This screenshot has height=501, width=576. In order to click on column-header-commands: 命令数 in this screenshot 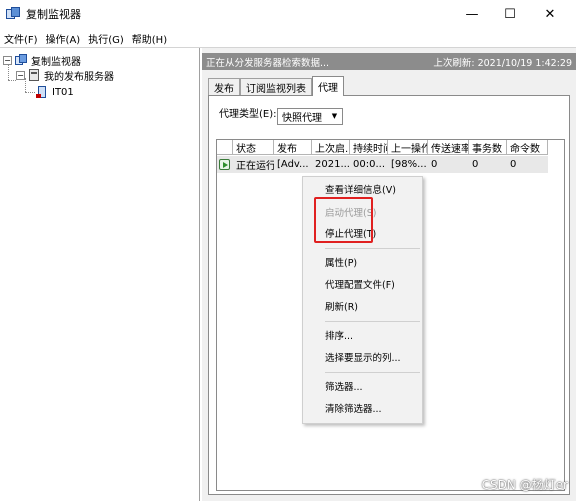, I will do `click(527, 147)`.